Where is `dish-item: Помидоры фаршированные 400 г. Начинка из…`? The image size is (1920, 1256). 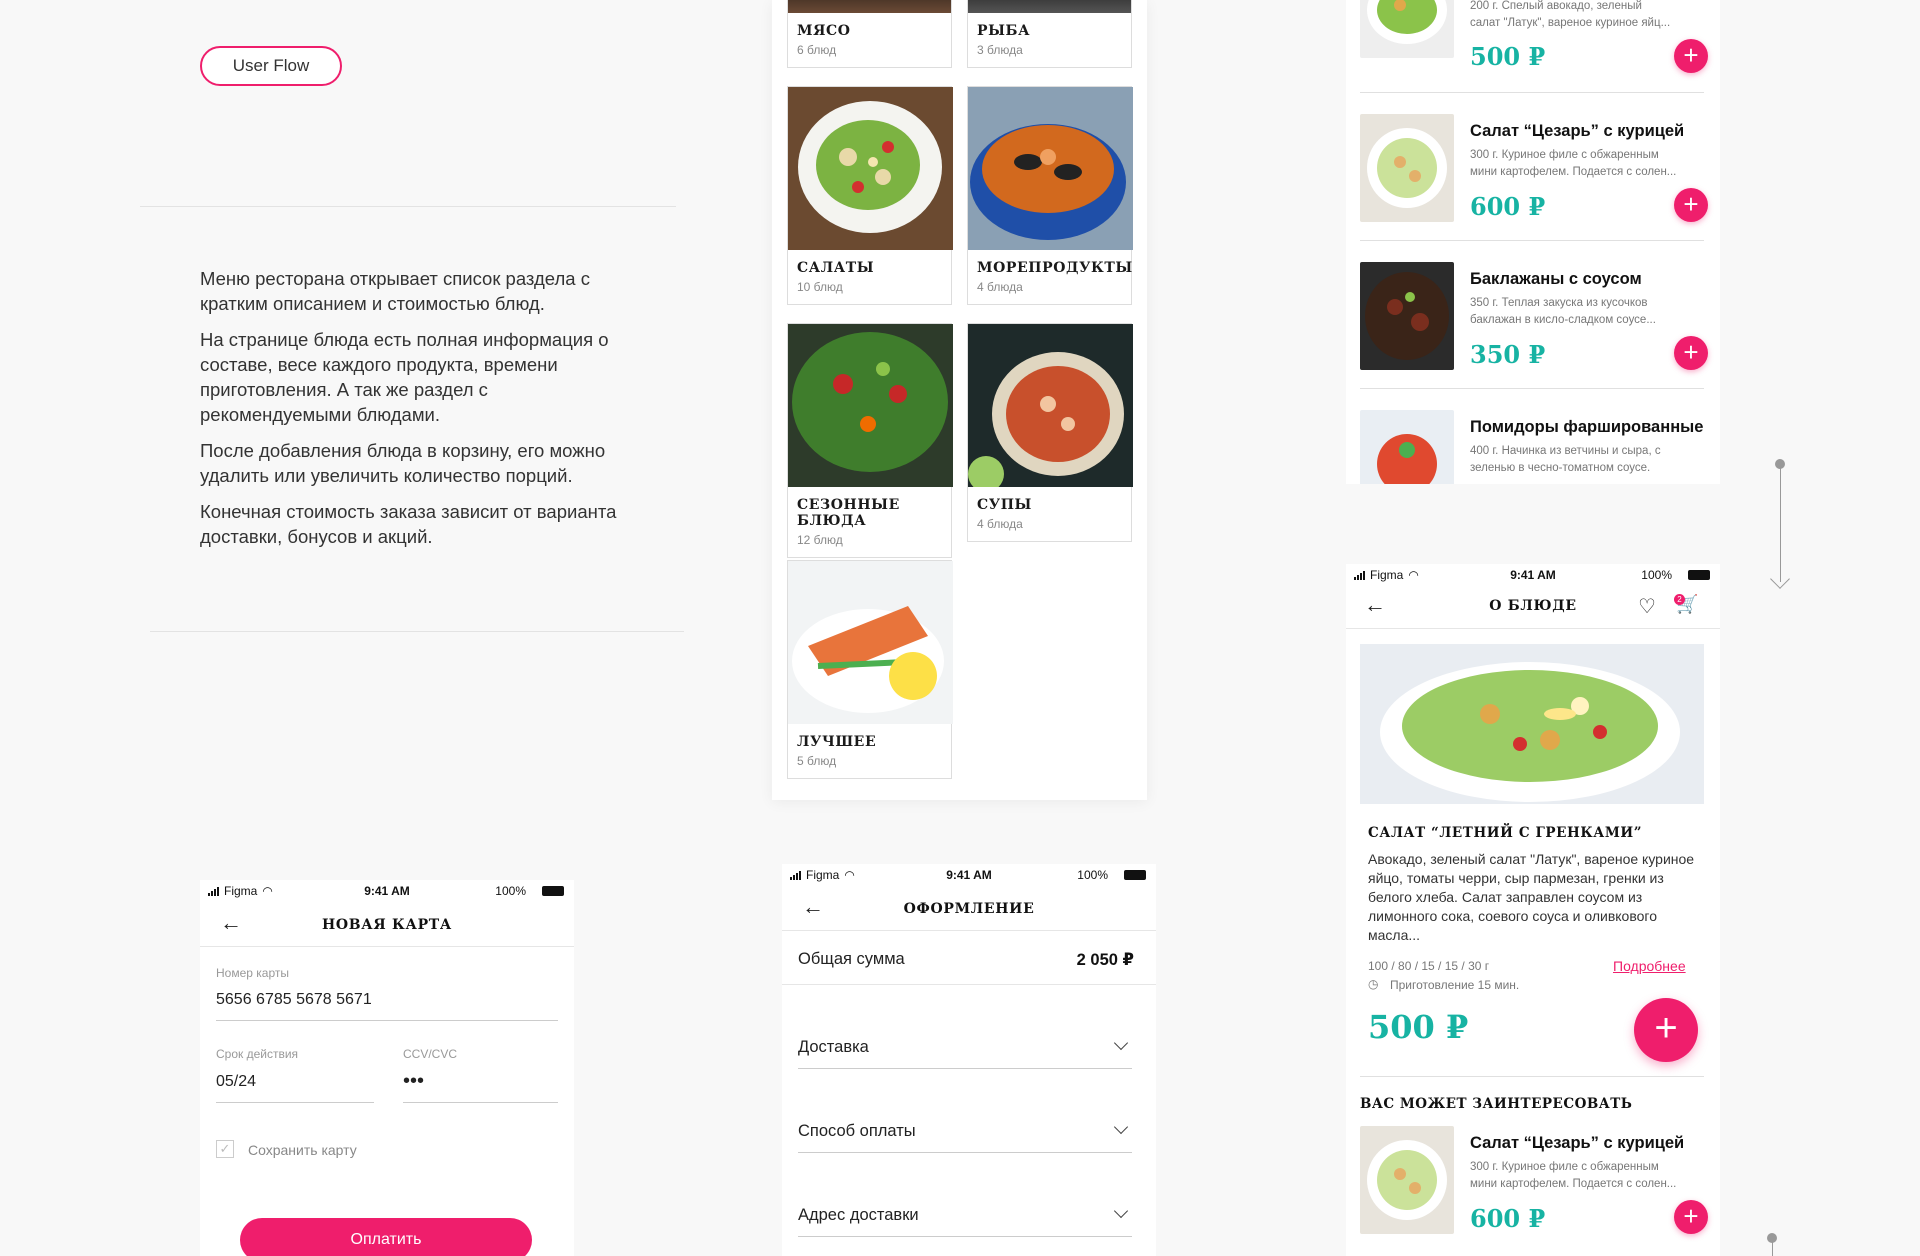 dish-item: Помидоры фаршированные 400 г. Начинка из… is located at coordinates (1532, 447).